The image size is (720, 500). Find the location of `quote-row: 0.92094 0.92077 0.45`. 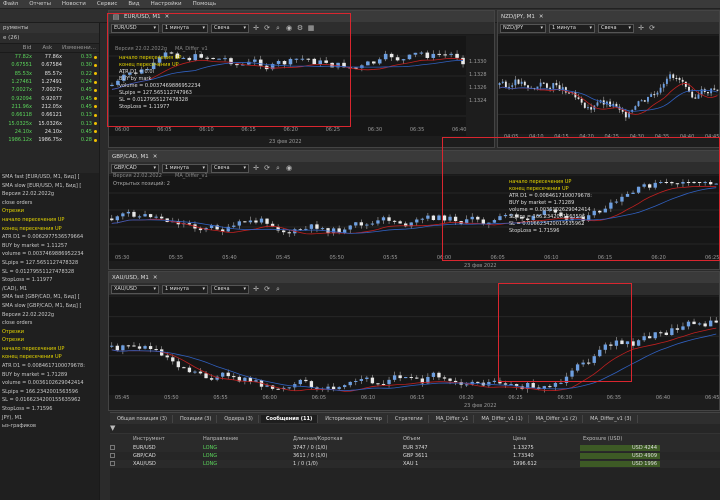

quote-row: 0.92094 0.92077 0.45 is located at coordinates (49, 98).